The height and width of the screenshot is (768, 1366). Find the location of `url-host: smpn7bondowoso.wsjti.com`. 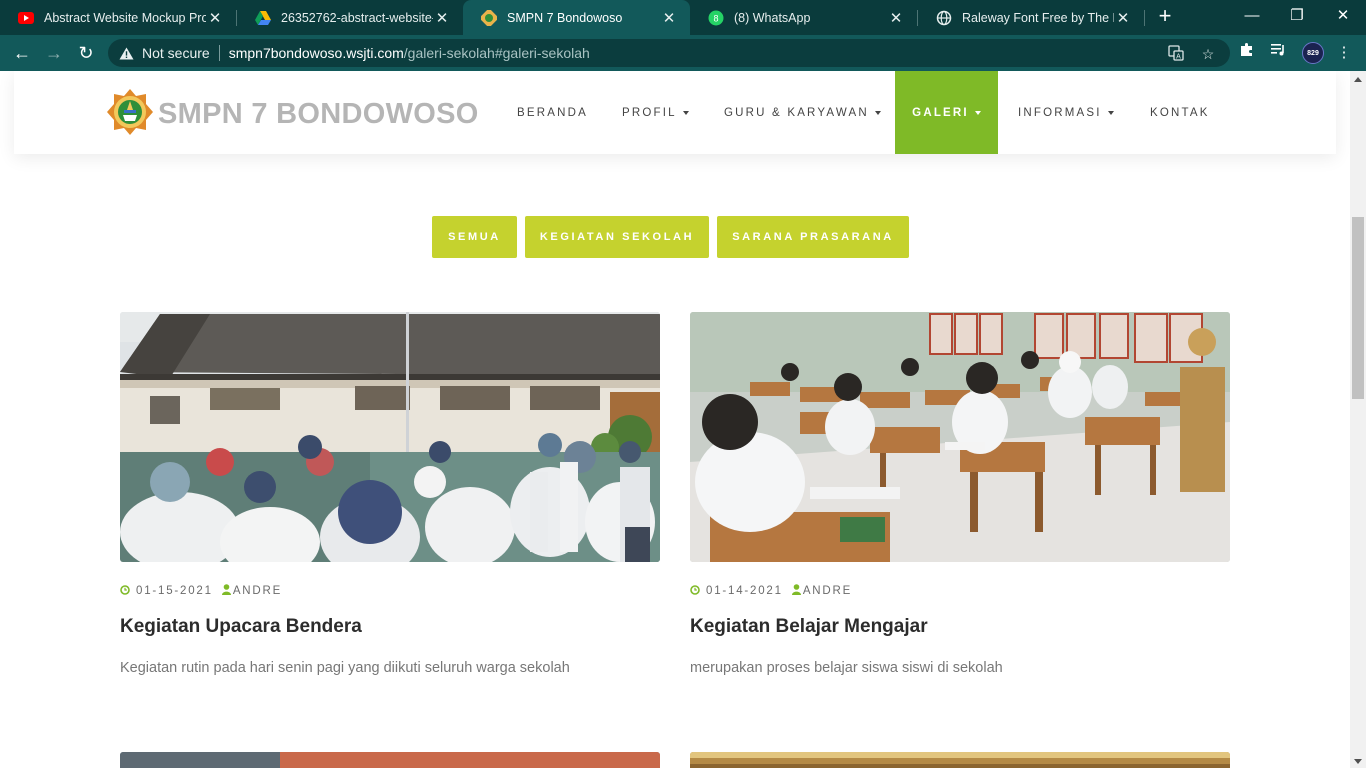

url-host: smpn7bondowoso.wsjti.com is located at coordinates (316, 53).